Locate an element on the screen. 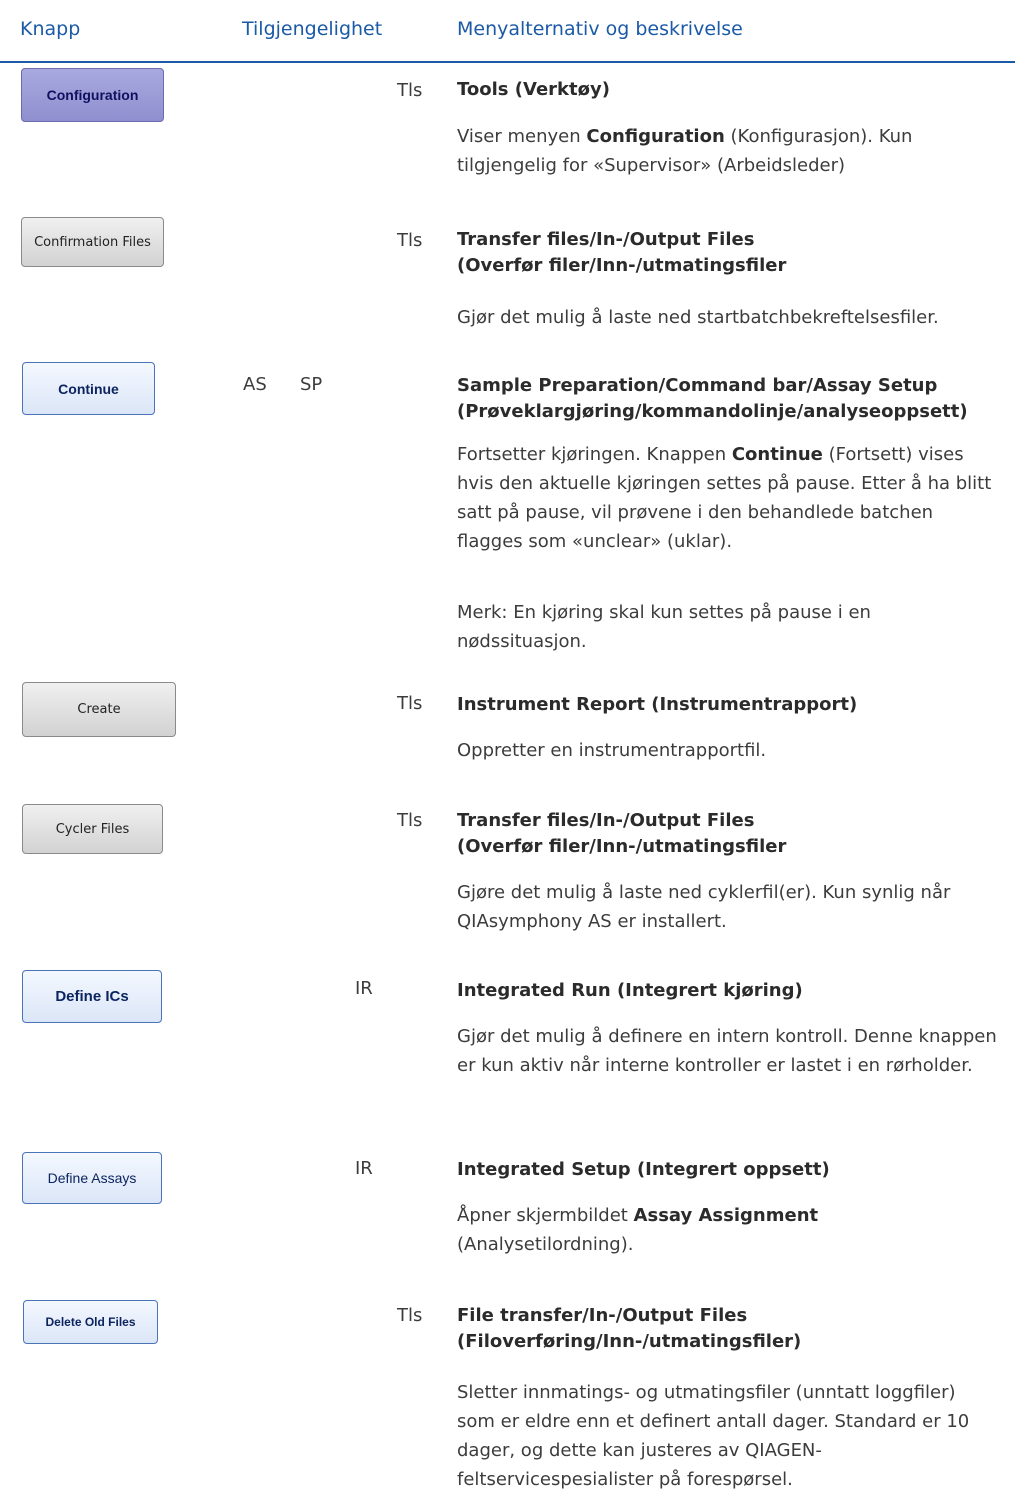 This screenshot has width=1015, height=1506. menu-title: Instrument Report (Instrumentrapport) is located at coordinates (657, 704).